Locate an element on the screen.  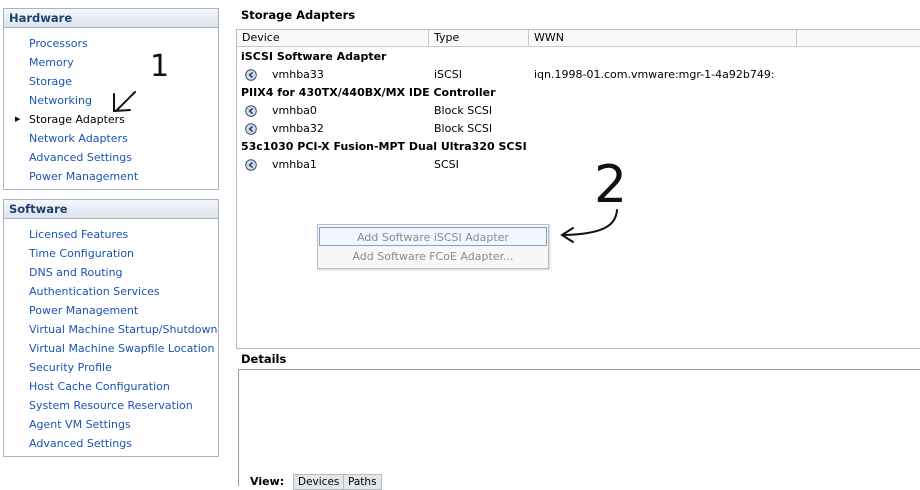
hardware-item-power-management: Power Management is located at coordinates (111, 176).